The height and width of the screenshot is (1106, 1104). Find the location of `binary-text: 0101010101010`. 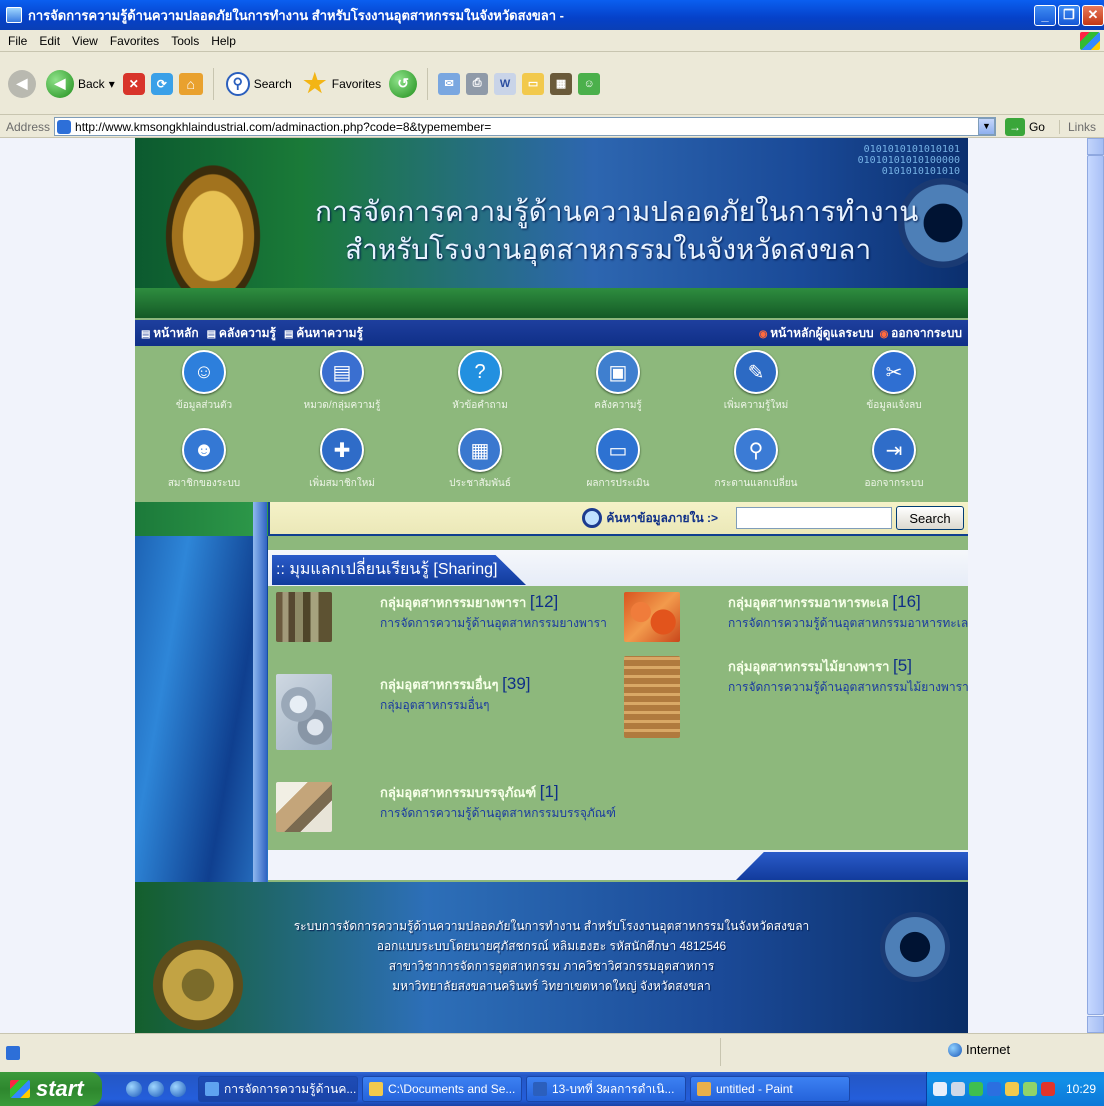

binary-text: 0101010101010 is located at coordinates (920, 171).